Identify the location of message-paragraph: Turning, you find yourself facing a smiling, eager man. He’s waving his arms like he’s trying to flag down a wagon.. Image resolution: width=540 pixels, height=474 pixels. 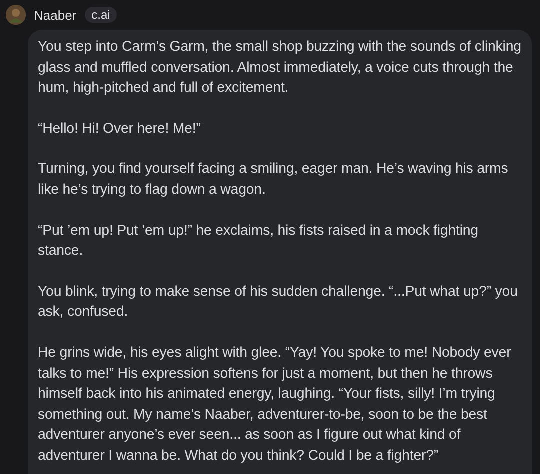
(274, 180).